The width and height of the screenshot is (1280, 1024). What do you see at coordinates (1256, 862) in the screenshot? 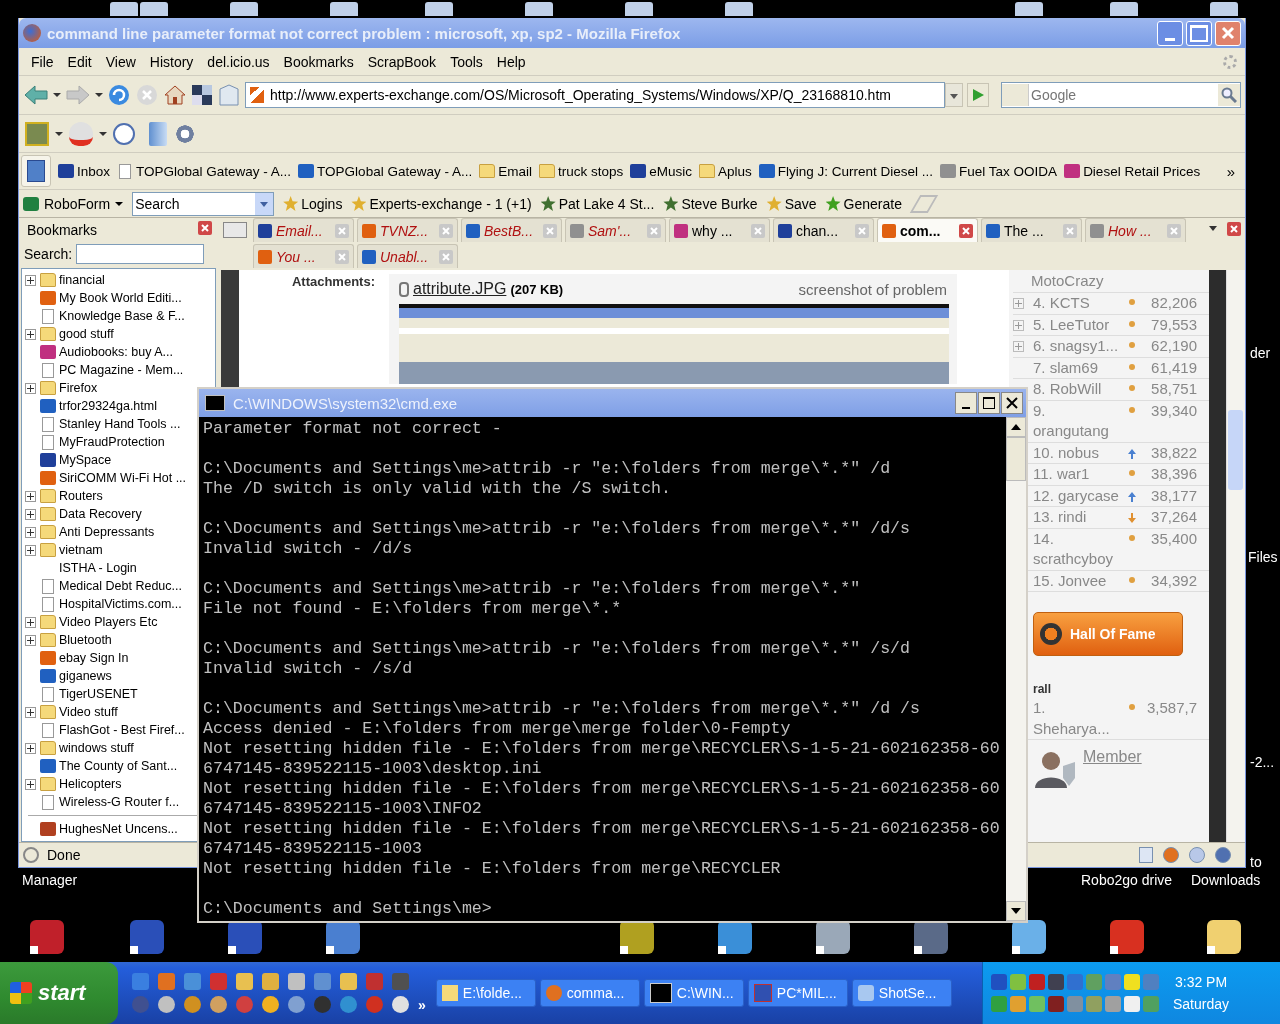
I see `desktop-icon-label: to` at bounding box center [1256, 862].